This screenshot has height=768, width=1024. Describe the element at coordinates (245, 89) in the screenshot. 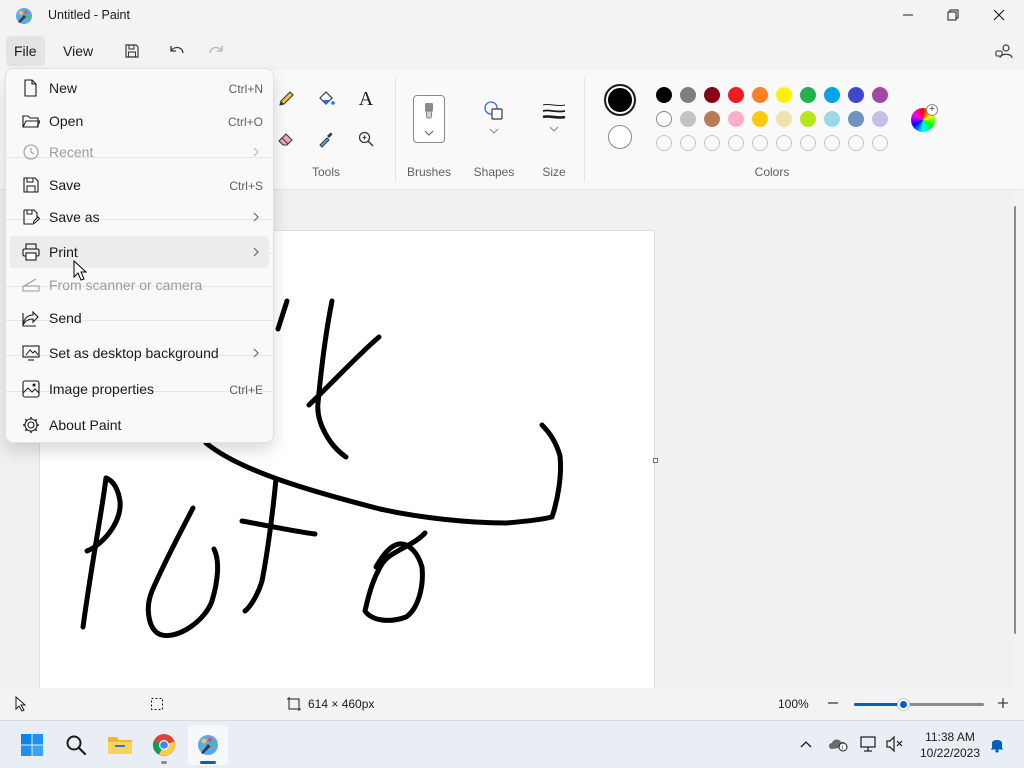

I see `menu-item-shortcut: Ctrl+N` at that location.